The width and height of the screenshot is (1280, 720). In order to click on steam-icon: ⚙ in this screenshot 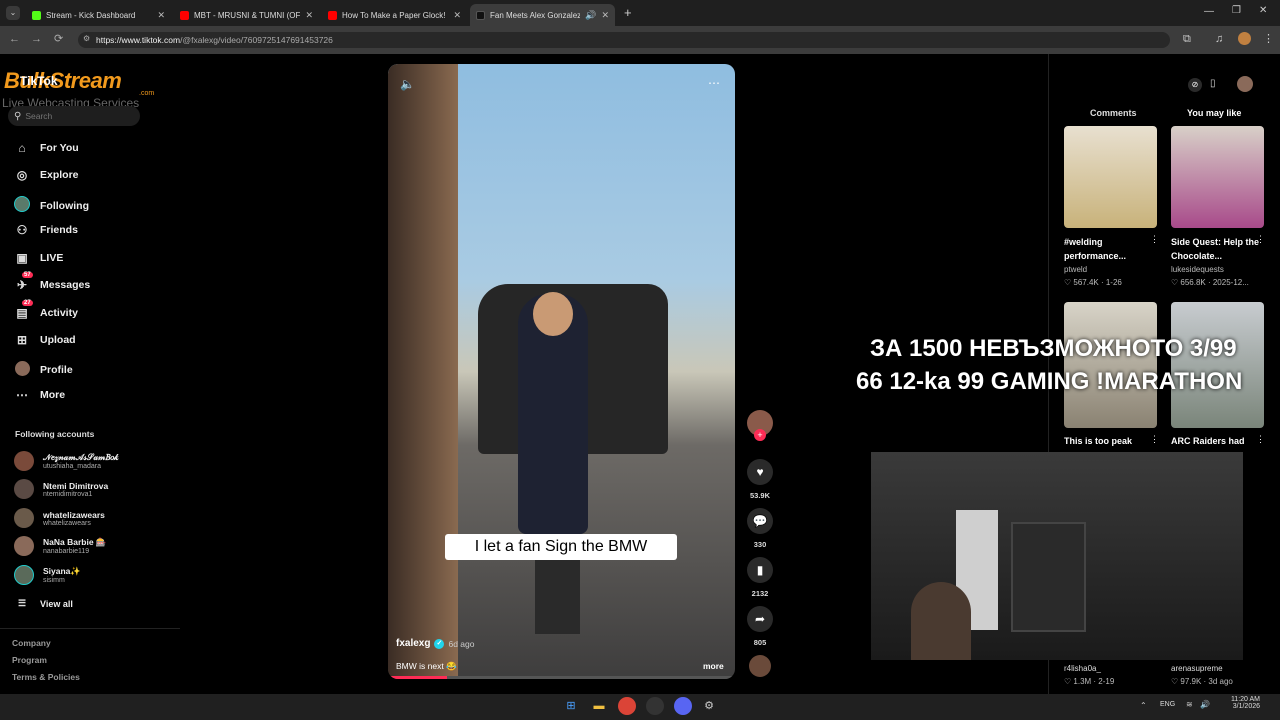, I will do `click(709, 706)`.